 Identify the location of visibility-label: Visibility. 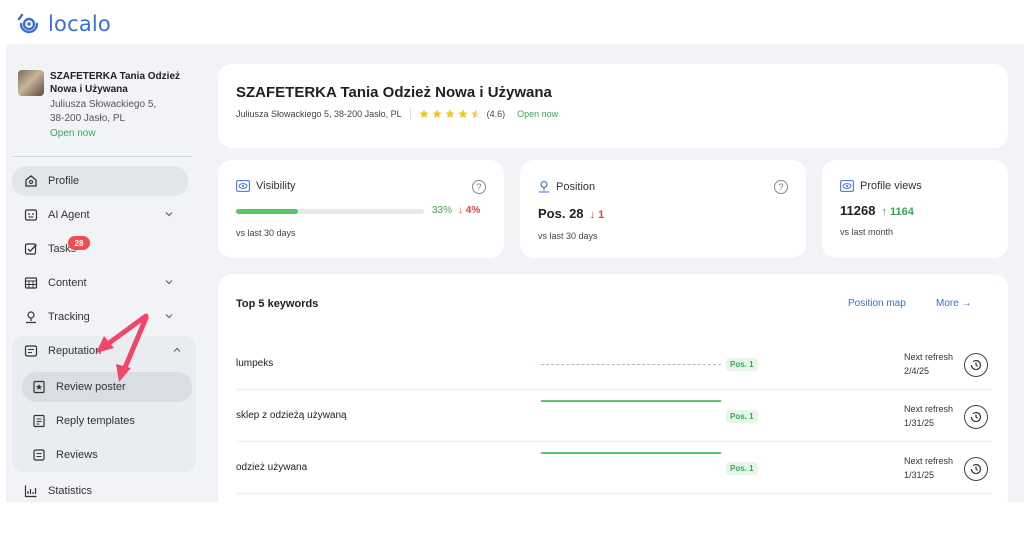
(276, 186).